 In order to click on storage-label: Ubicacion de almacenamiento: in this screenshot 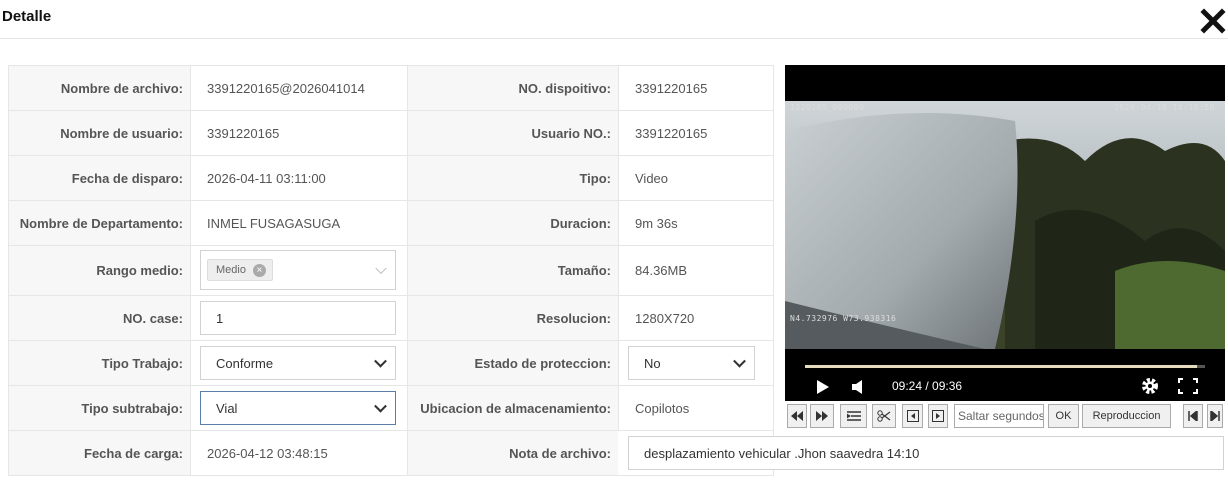, I will do `click(512, 408)`.